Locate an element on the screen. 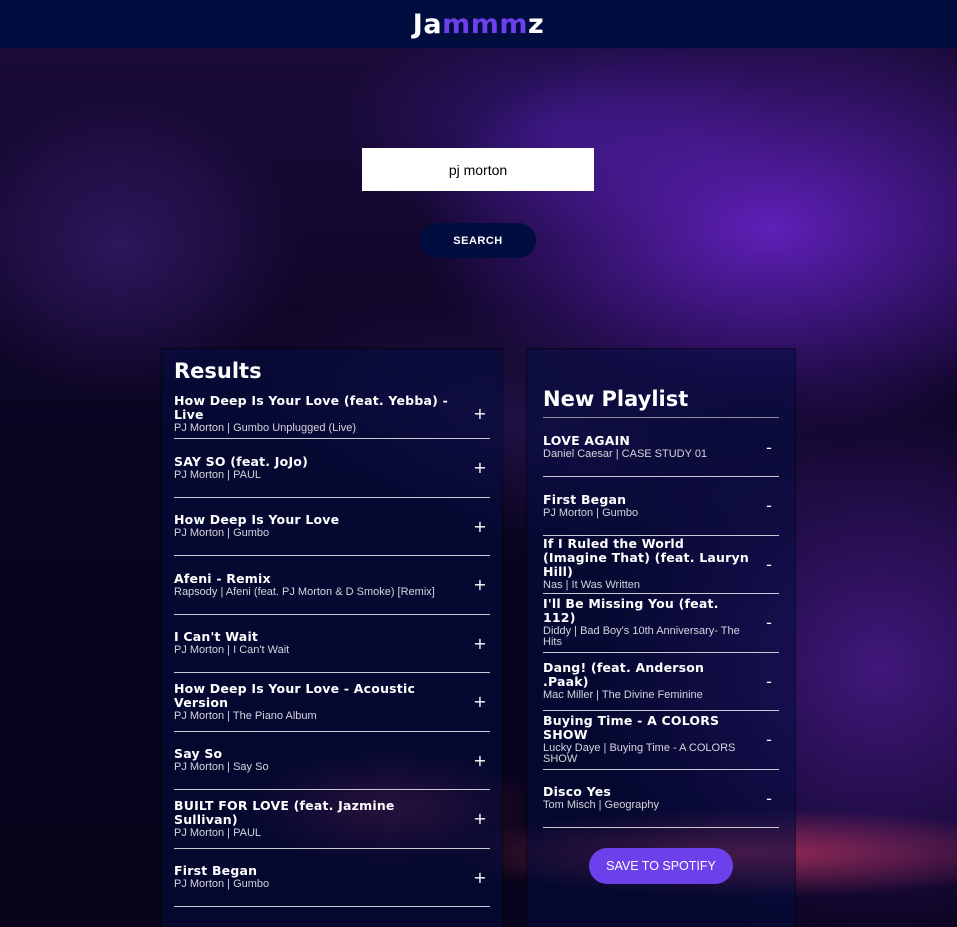 The height and width of the screenshot is (927, 957). track-info: Say So PJ Morton | Say So is located at coordinates (322, 760).